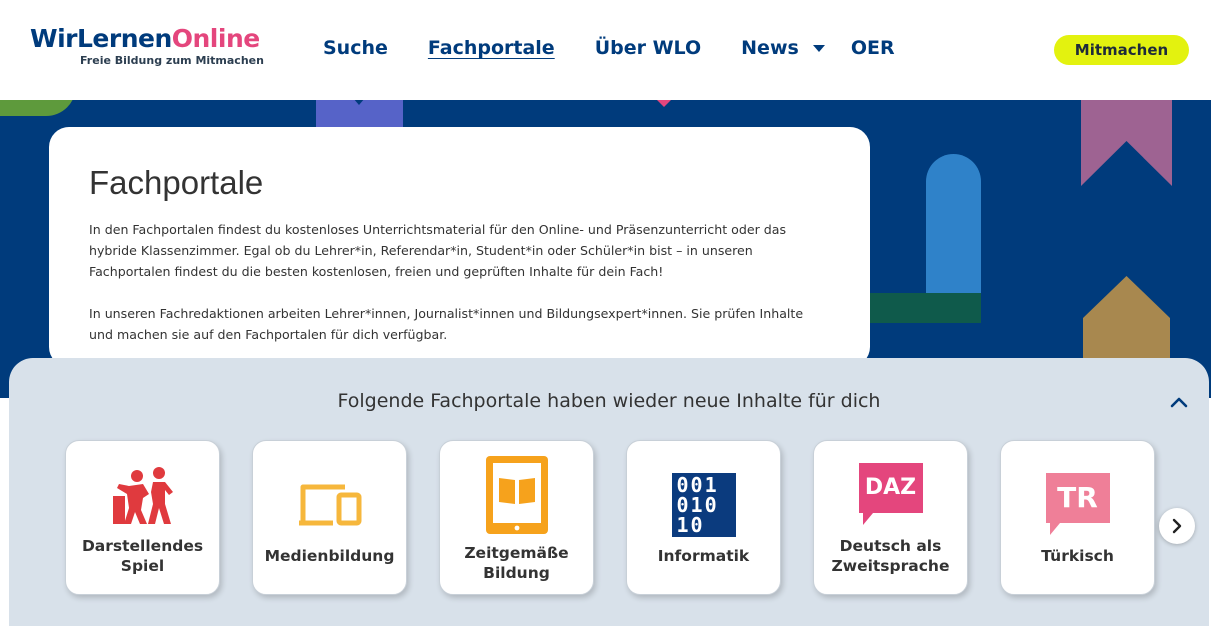 The image size is (1211, 626). Describe the element at coordinates (953, 226) in the screenshot. I see `blue-pillar-decoration` at that location.